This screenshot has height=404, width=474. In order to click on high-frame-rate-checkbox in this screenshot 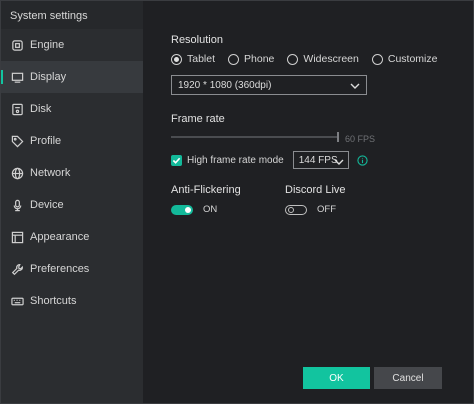, I will do `click(176, 160)`.